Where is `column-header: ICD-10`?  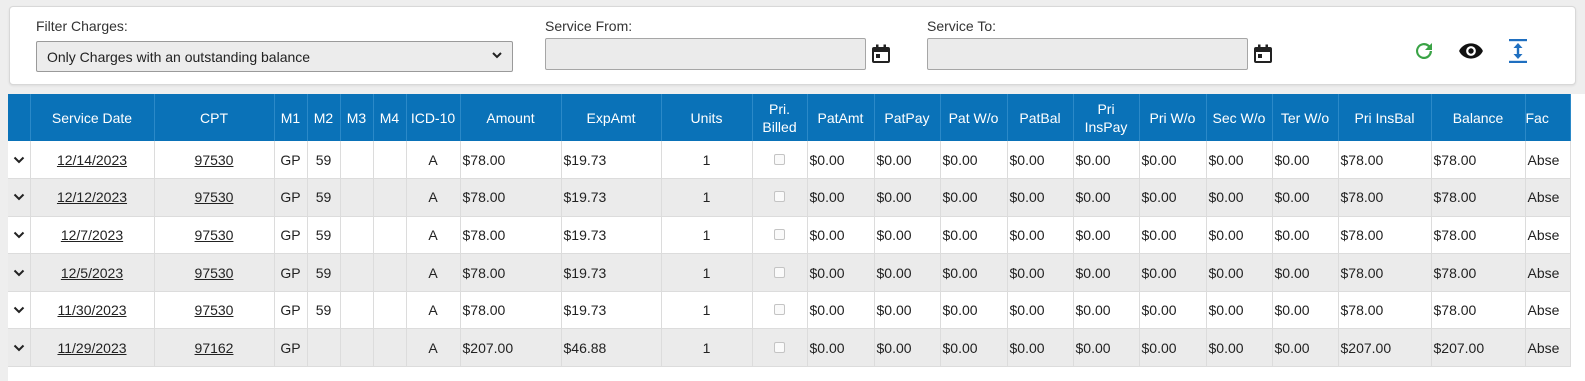
column-header: ICD-10 is located at coordinates (433, 117).